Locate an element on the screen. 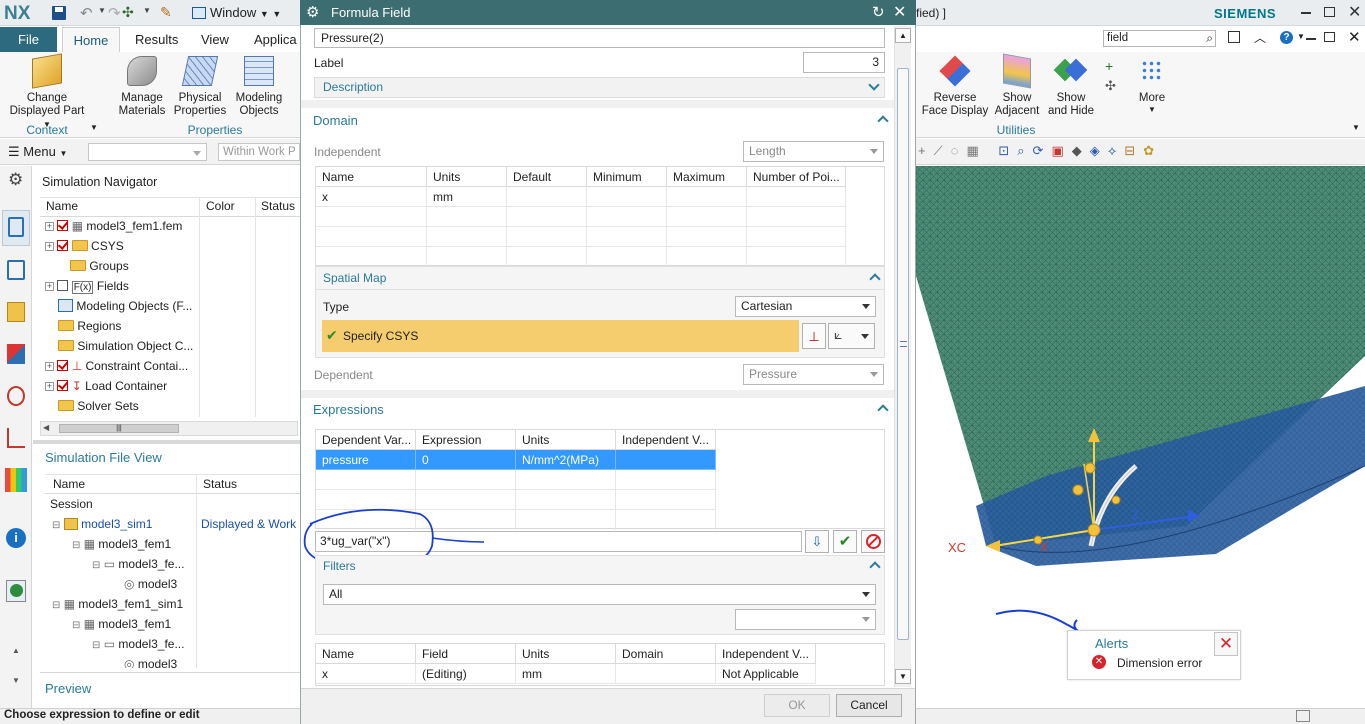 The height and width of the screenshot is (724, 1365). tree-item-regions: Regions is located at coordinates (80, 326).